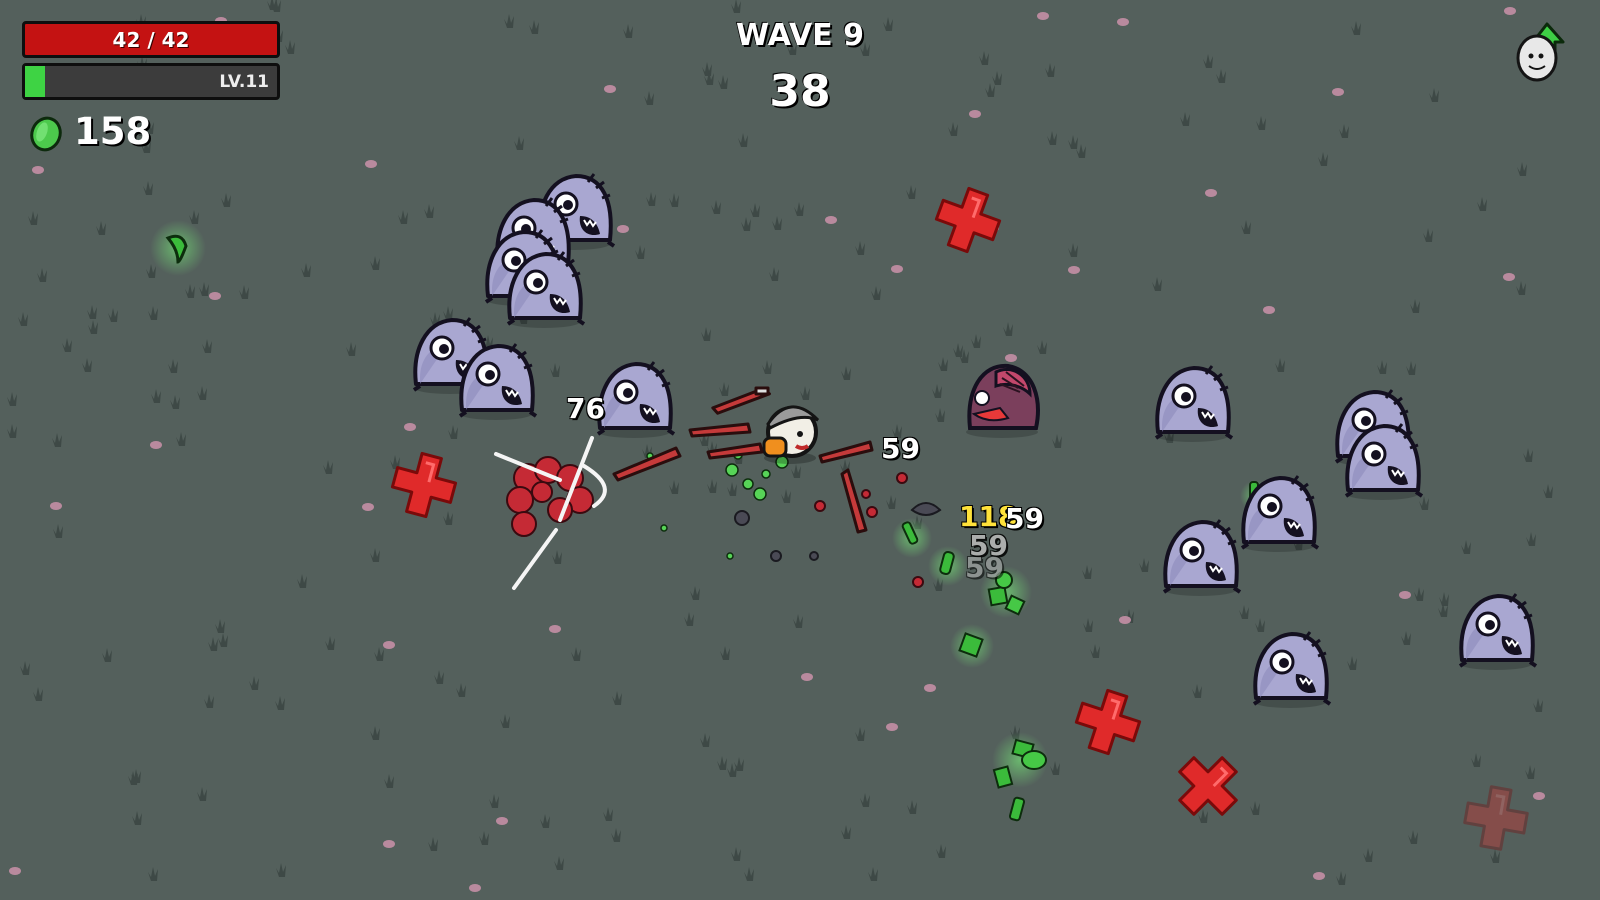  Describe the element at coordinates (791, 434) in the screenshot. I see `player-character` at that location.